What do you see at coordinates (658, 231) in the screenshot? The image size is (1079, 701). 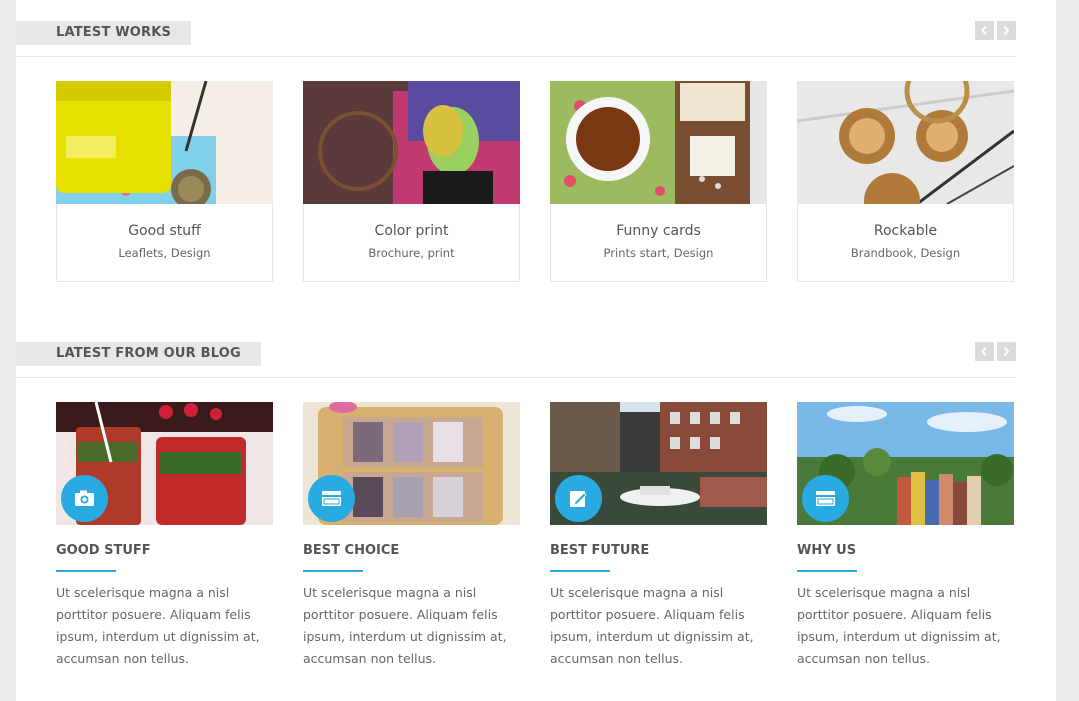 I see `work-title: Funny cards` at bounding box center [658, 231].